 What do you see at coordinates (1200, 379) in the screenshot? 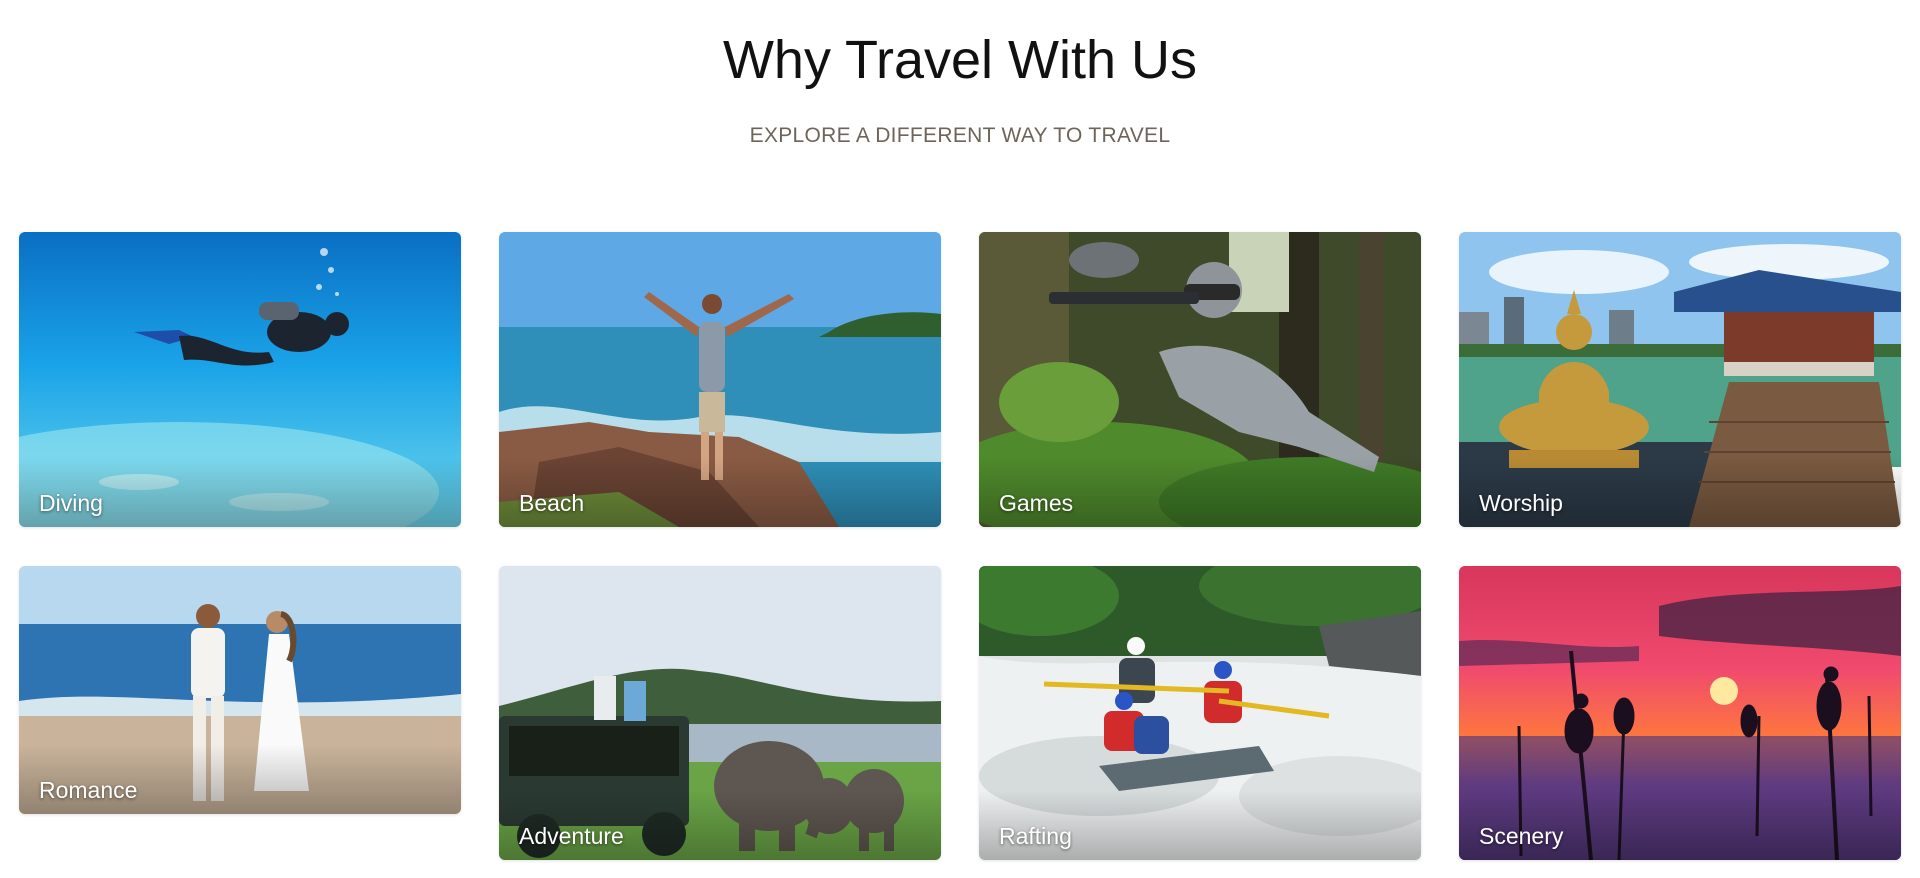
I see `activity-card-games: Games` at bounding box center [1200, 379].